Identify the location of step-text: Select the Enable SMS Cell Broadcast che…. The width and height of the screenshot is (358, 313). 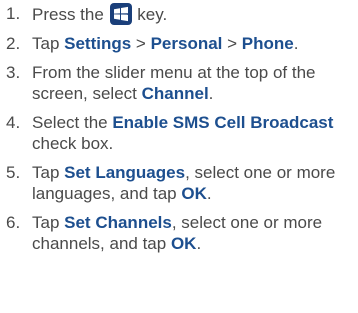
(193, 133).